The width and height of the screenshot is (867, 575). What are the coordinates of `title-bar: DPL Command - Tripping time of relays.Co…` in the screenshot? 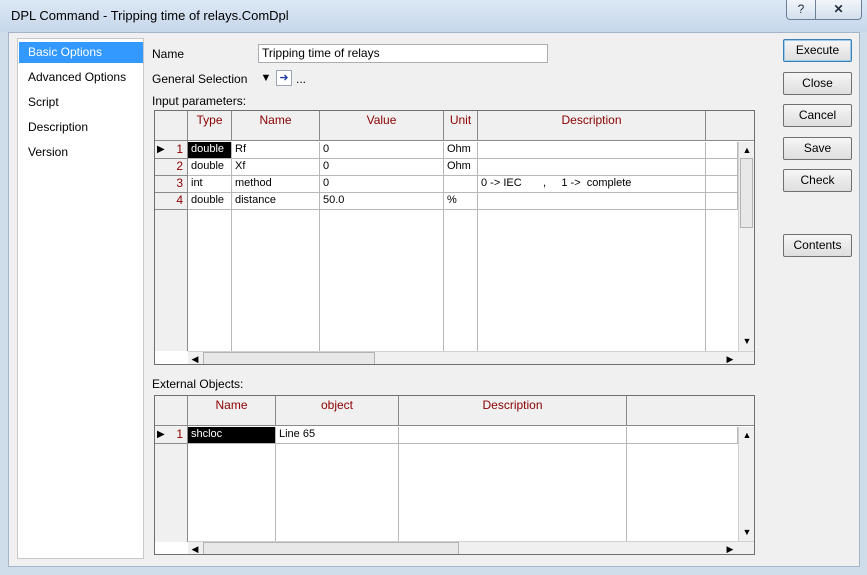 It's located at (433, 16).